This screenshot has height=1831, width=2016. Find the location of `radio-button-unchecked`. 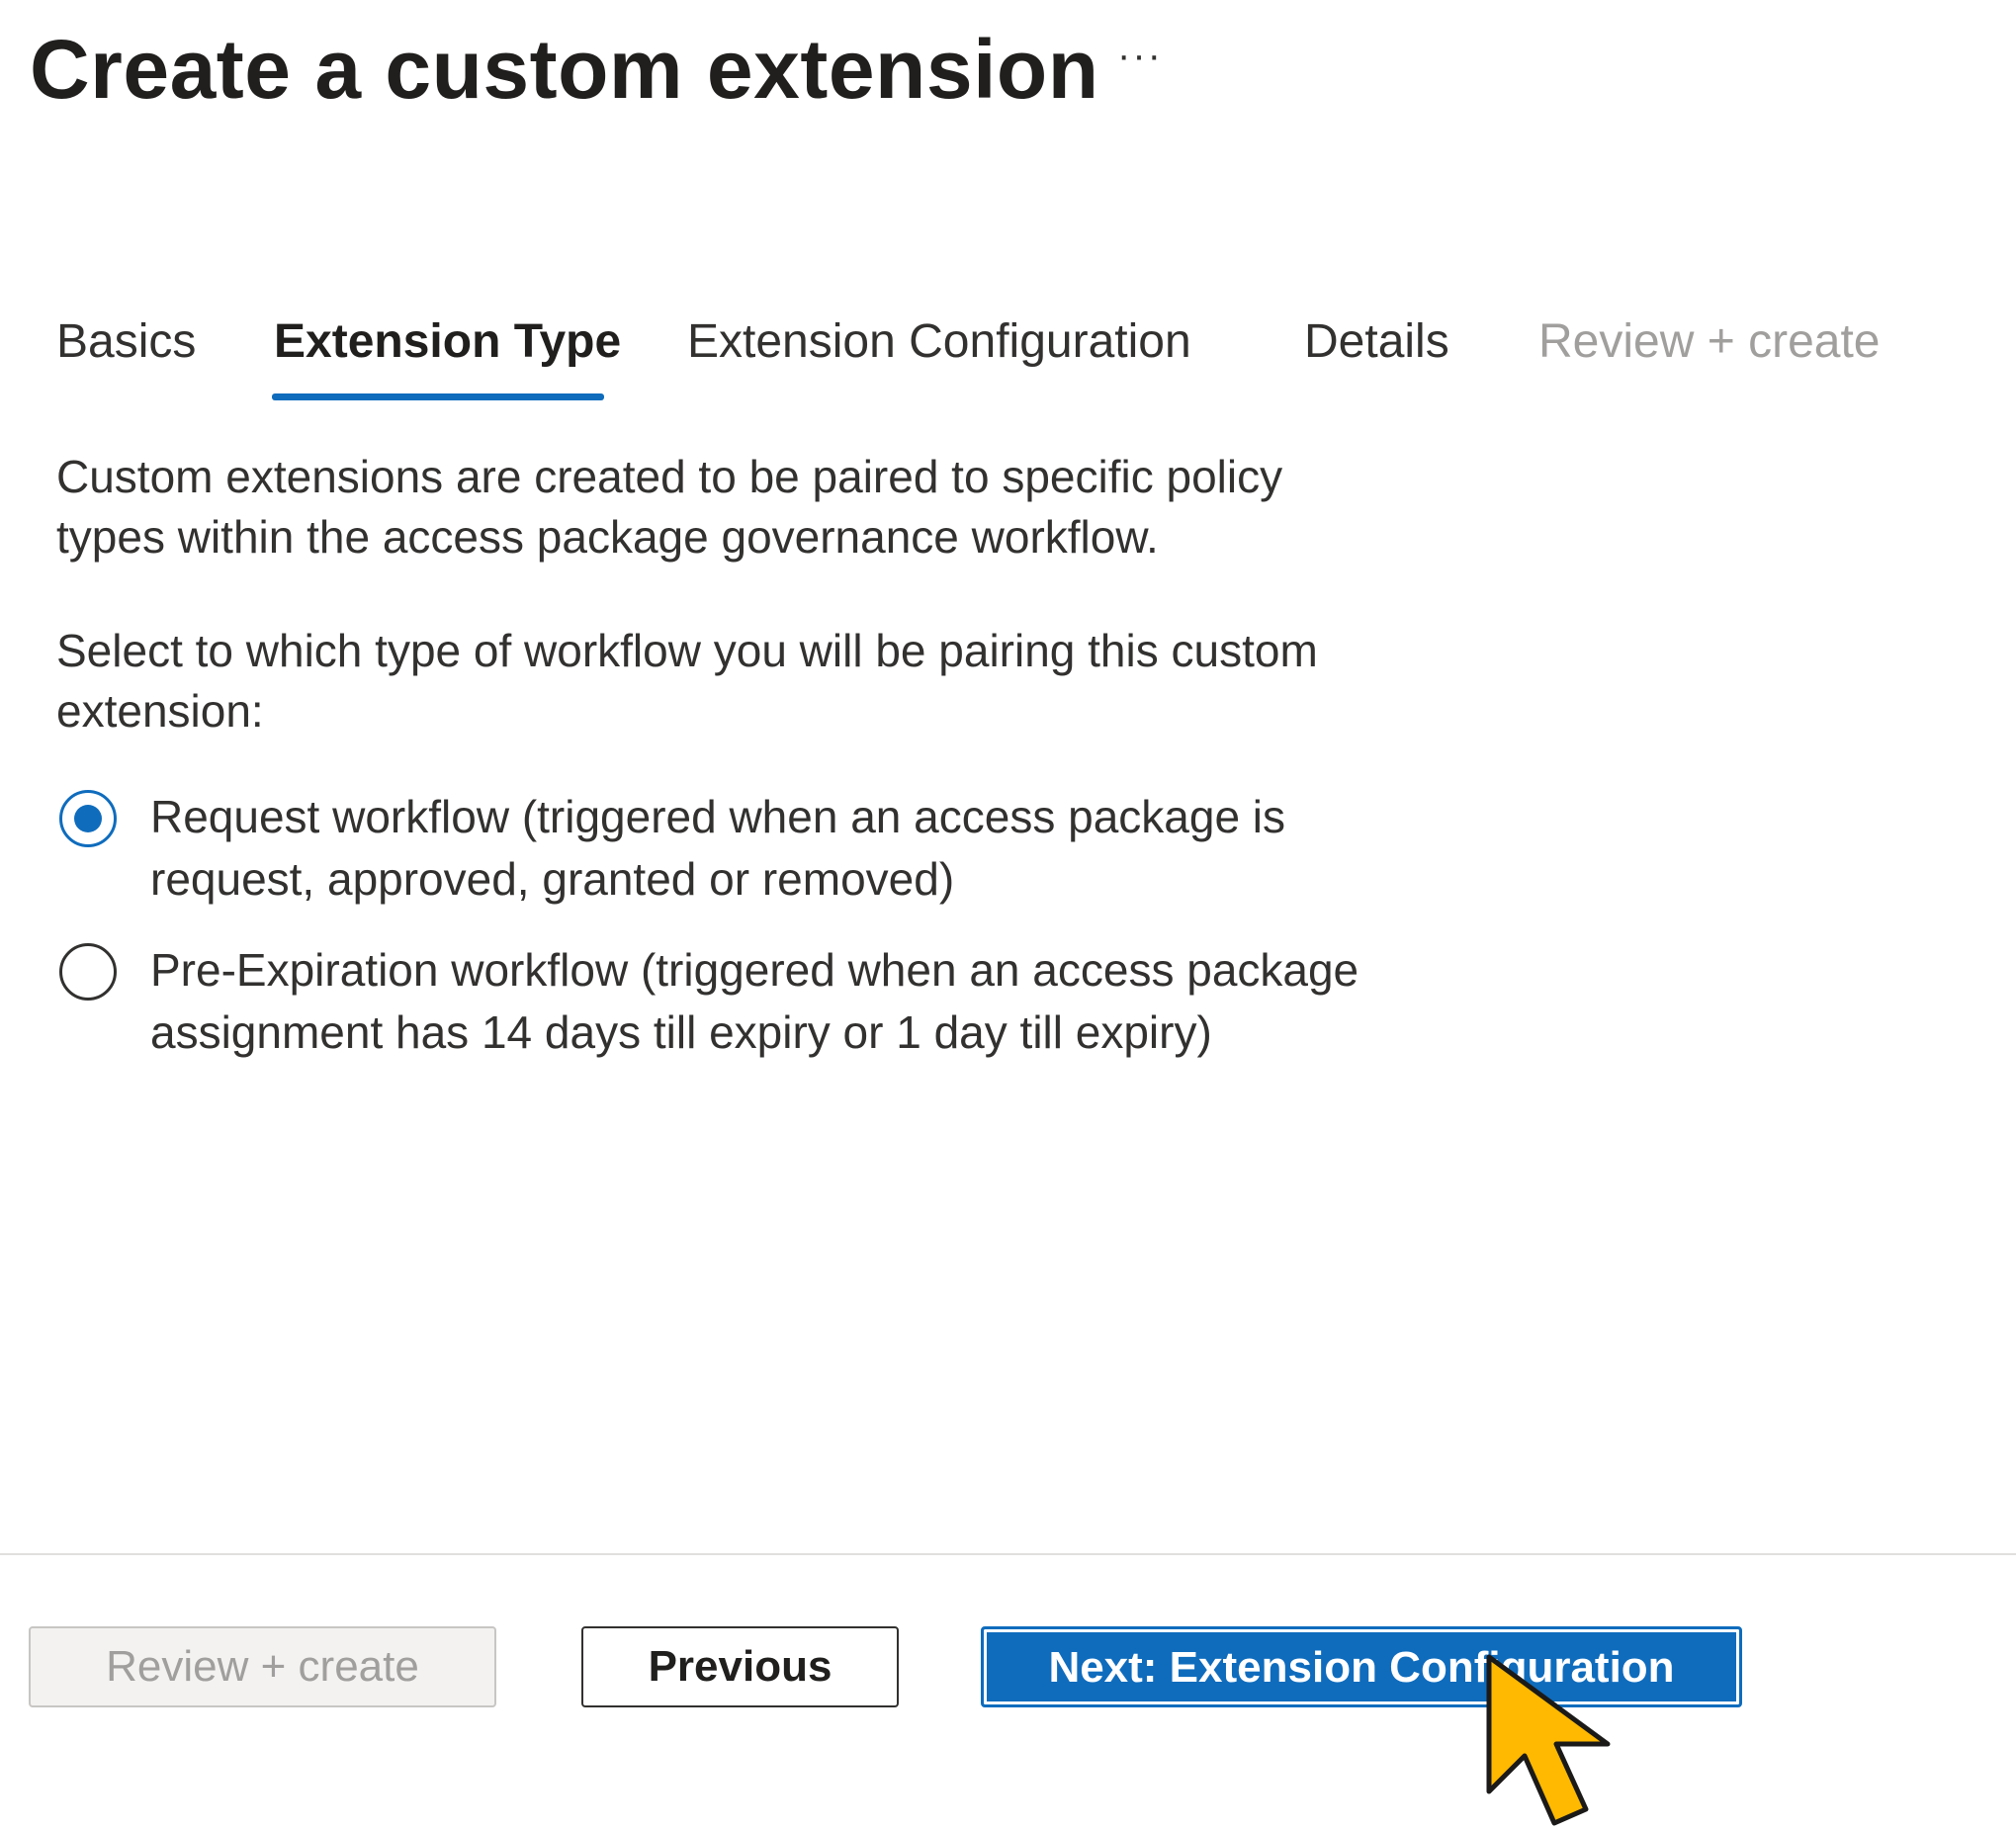

radio-button-unchecked is located at coordinates (88, 972).